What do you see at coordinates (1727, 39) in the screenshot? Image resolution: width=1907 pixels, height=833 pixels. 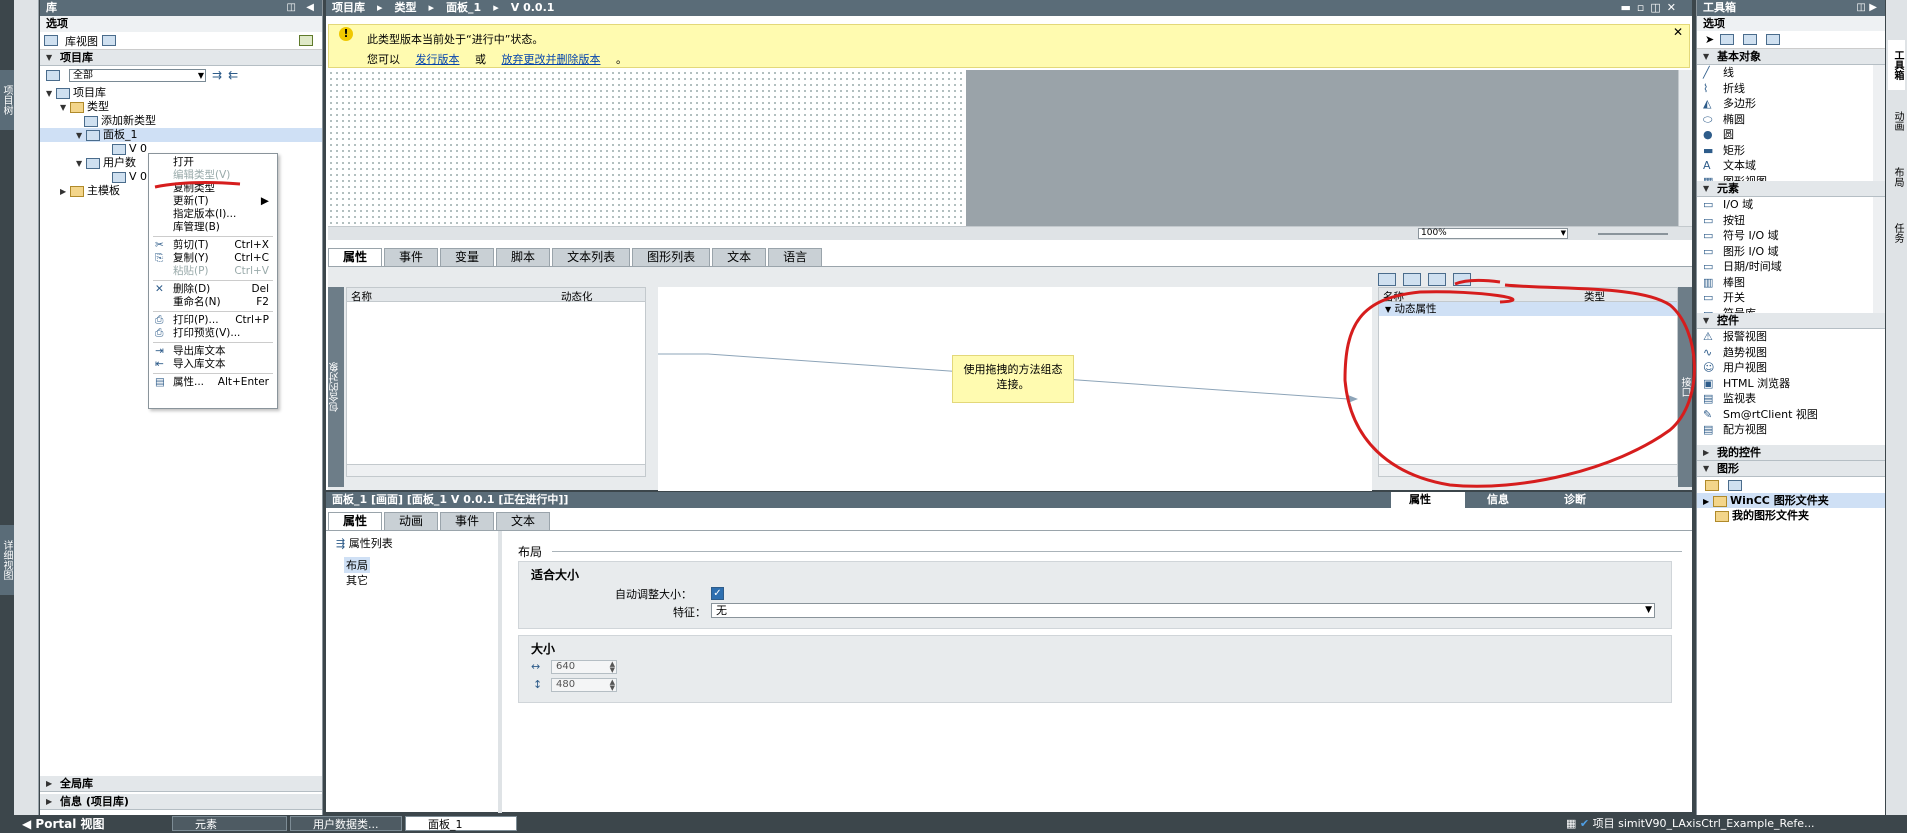 I see `tool-icon-a` at bounding box center [1727, 39].